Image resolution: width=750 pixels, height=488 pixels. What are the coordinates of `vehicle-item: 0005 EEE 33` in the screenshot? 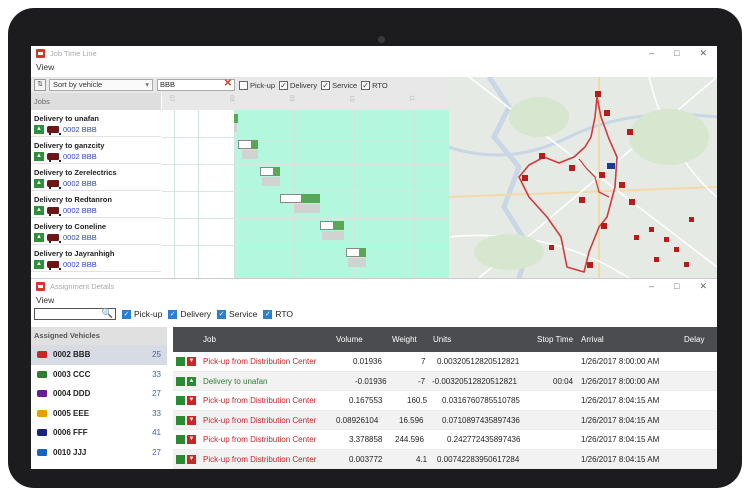 It's located at (99, 414).